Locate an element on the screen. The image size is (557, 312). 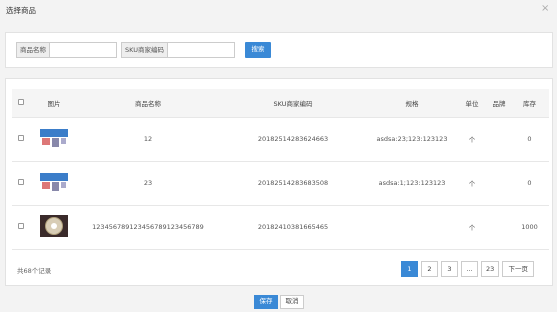
close-icon: × is located at coordinates (545, 8).